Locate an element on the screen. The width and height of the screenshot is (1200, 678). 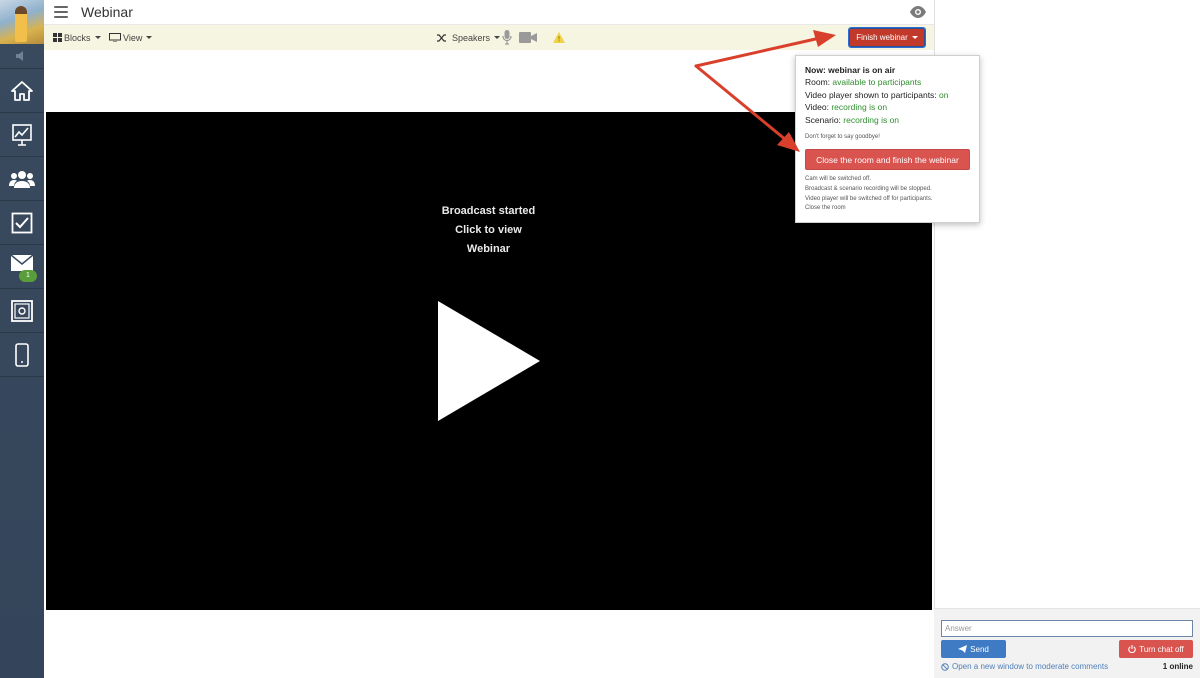
view-label: View is located at coordinates (133, 37).